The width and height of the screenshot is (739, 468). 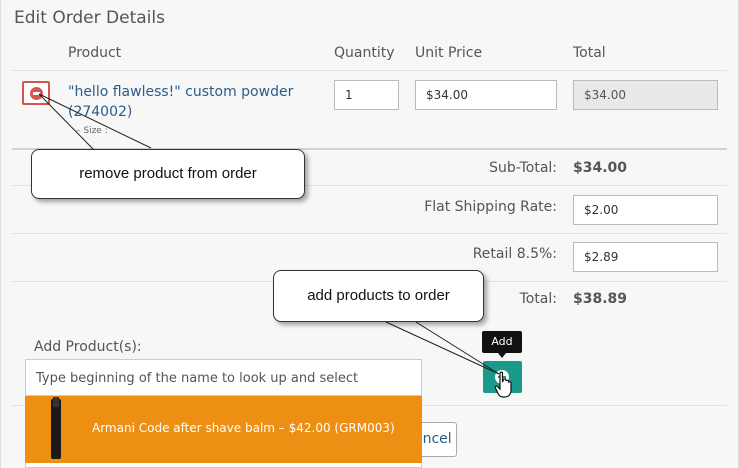 What do you see at coordinates (378, 296) in the screenshot?
I see `add-callout: add products to order` at bounding box center [378, 296].